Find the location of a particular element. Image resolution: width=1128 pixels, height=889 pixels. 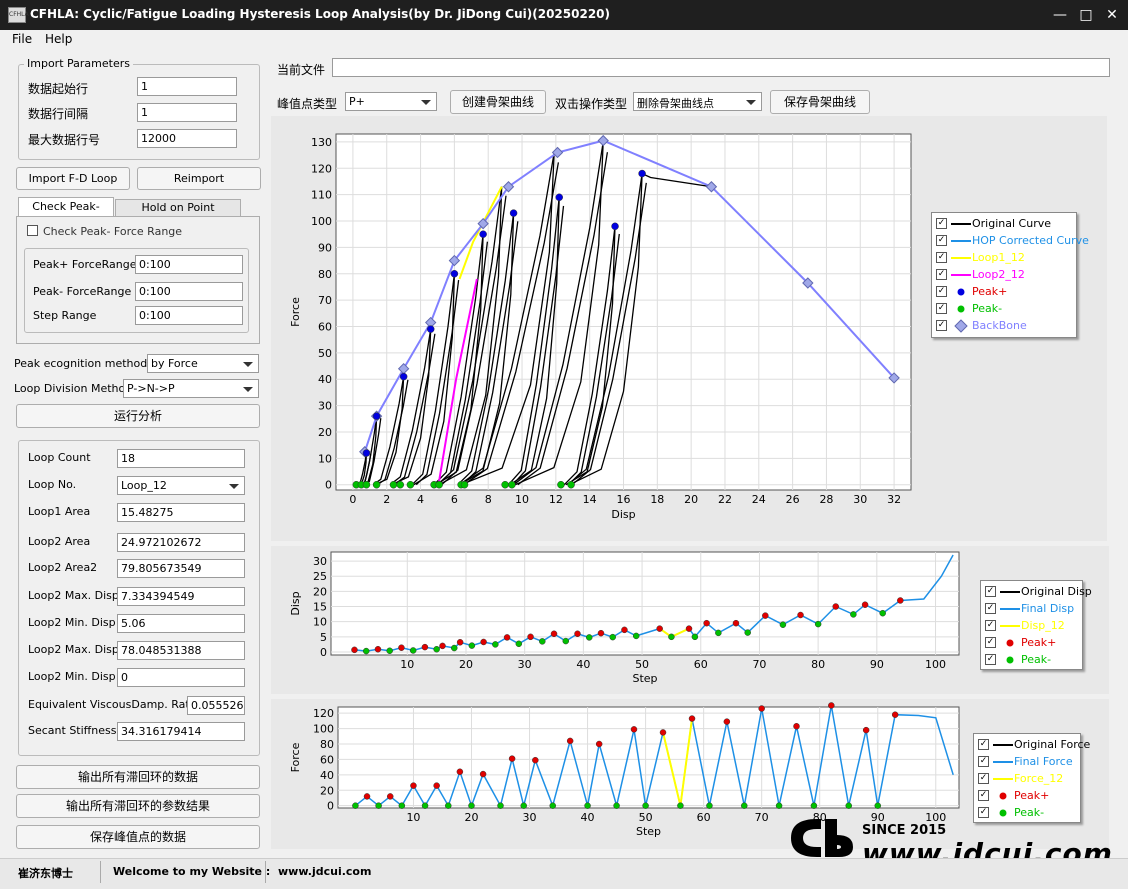

result-label: Loop2 Area is located at coordinates (59, 541).